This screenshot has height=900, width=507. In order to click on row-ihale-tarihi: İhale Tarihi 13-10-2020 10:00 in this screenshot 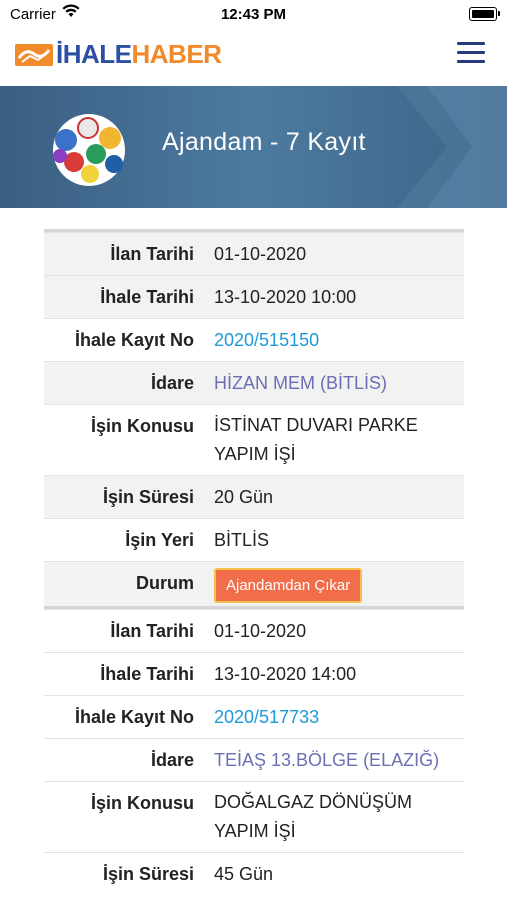, I will do `click(254, 296)`.